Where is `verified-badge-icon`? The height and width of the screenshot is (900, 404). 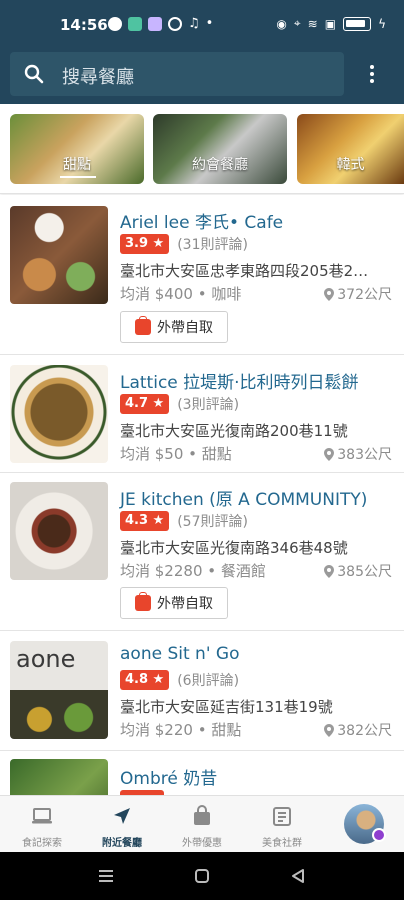 verified-badge-icon is located at coordinates (379, 835).